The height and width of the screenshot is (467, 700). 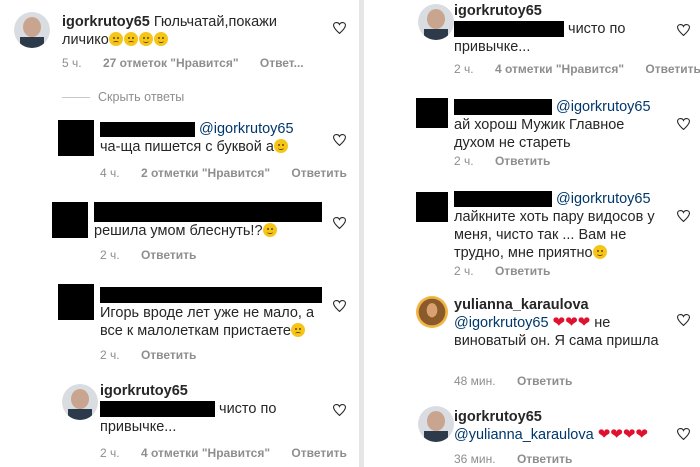 What do you see at coordinates (521, 305) in the screenshot?
I see `username: yulianna_karaulova` at bounding box center [521, 305].